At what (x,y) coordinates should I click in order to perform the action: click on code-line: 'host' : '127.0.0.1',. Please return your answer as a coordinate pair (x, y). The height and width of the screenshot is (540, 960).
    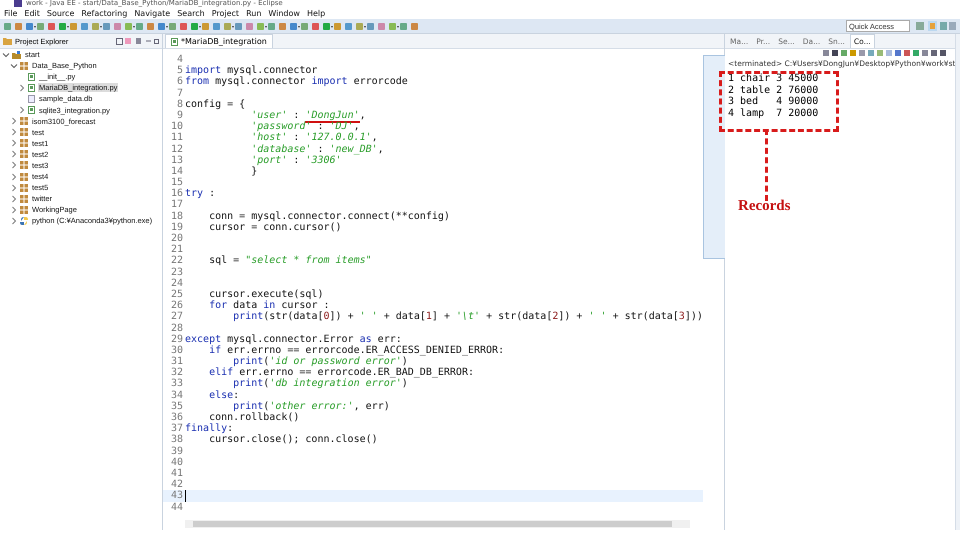
    Looking at the image, I should click on (314, 138).